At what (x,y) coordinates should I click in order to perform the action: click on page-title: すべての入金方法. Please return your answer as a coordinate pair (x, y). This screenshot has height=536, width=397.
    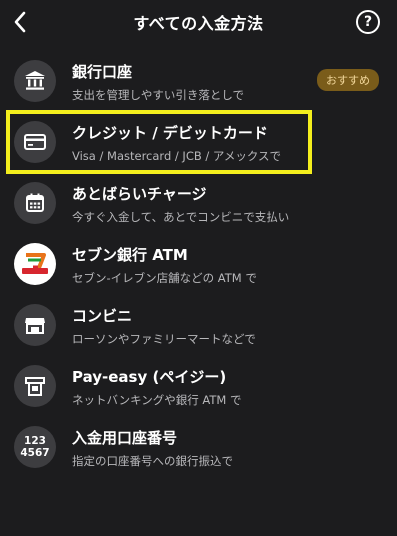
    Looking at the image, I should click on (198, 23).